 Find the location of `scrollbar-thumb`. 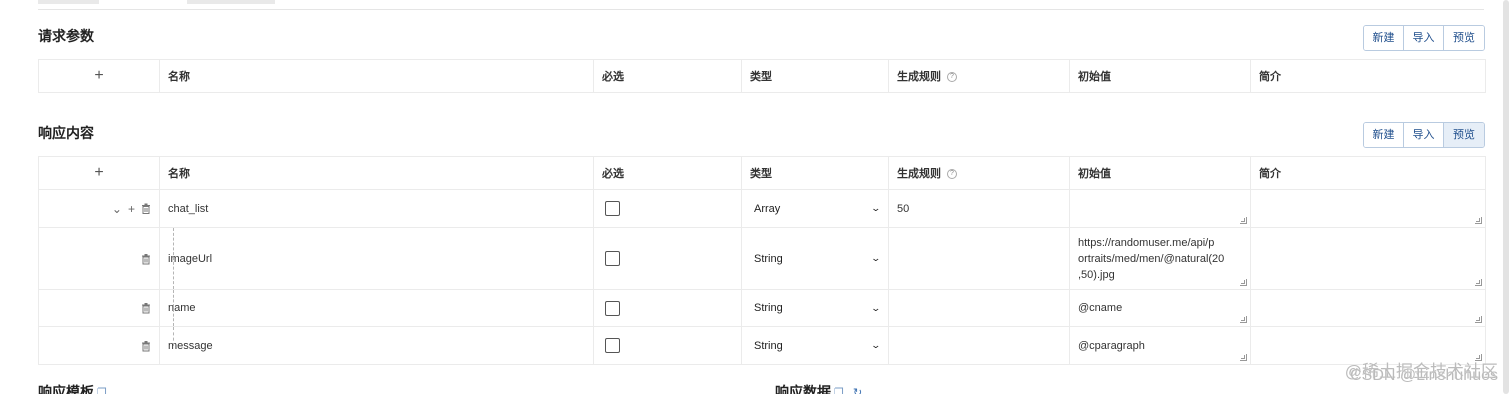

scrollbar-thumb is located at coordinates (1506, 197).